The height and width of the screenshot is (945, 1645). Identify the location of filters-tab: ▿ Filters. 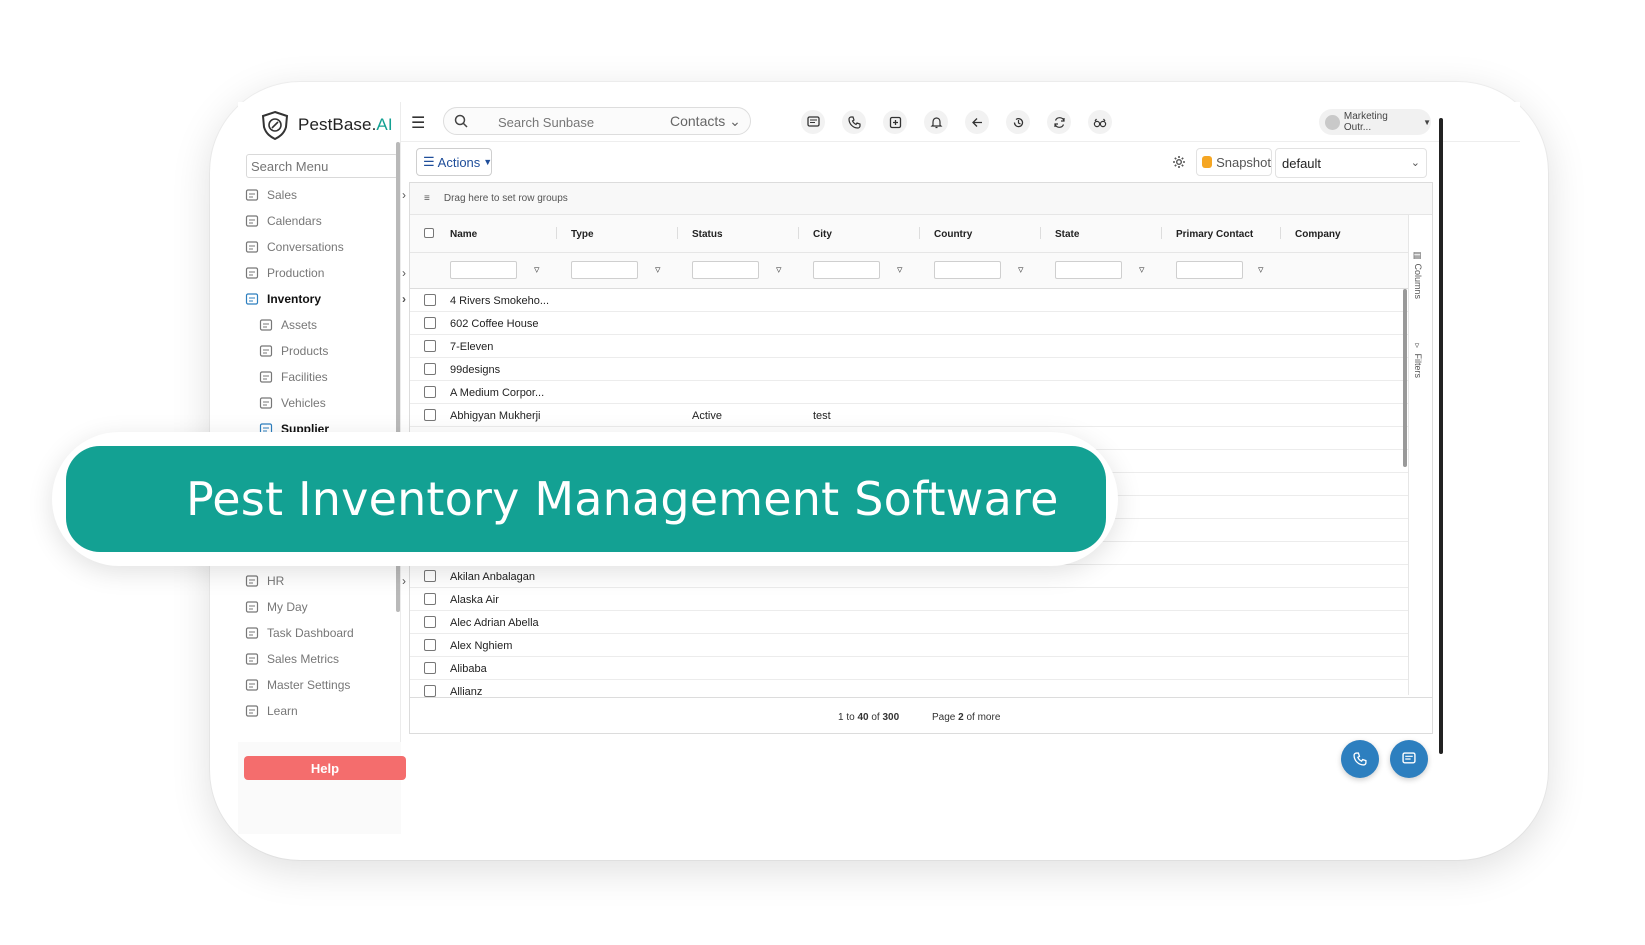
(1418, 359).